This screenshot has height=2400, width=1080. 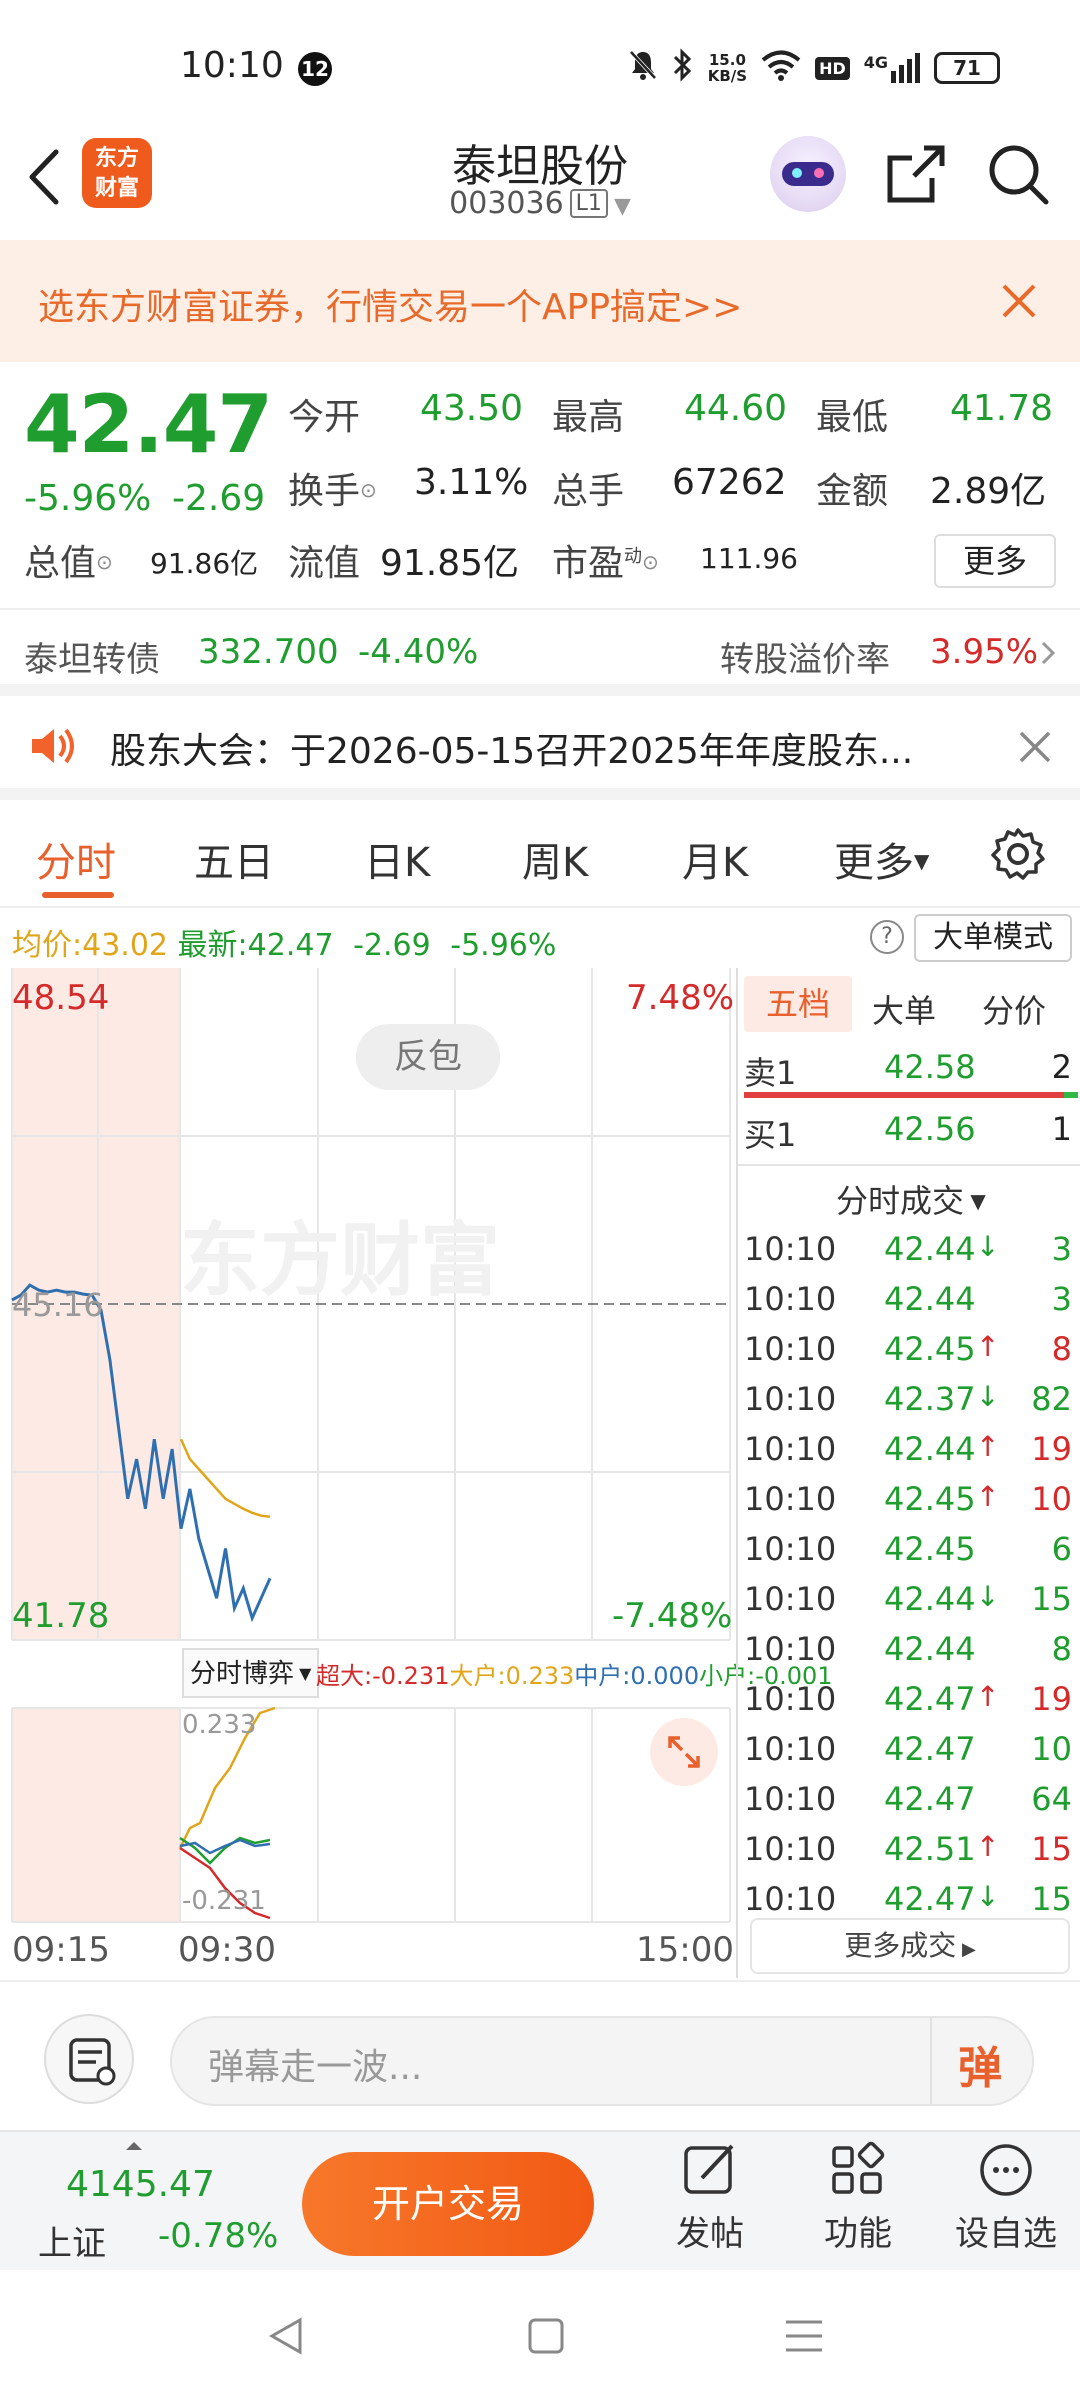 I want to click on mktcap-label: 总值⊙, so click(x=68, y=563).